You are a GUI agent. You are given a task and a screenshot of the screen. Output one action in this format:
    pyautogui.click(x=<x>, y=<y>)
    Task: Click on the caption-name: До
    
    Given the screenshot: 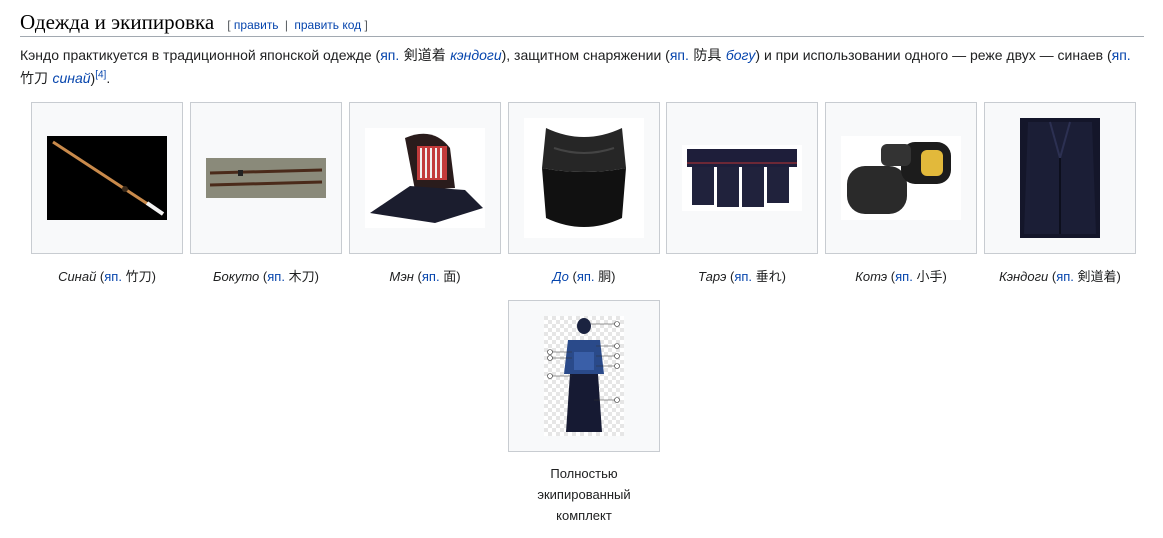 What is the action you would take?
    pyautogui.click(x=560, y=276)
    